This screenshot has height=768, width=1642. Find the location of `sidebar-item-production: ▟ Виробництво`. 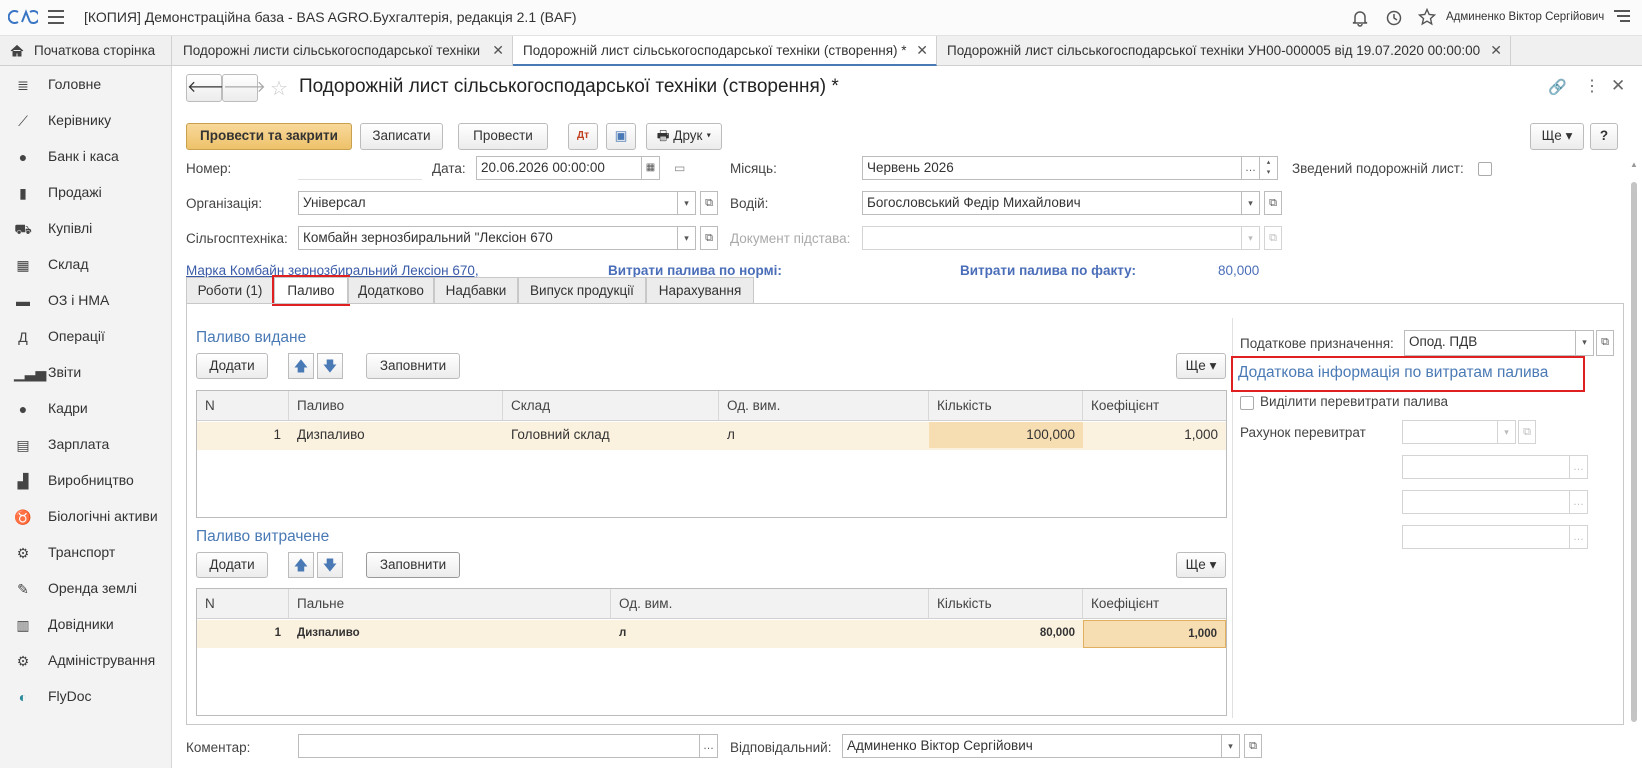

sidebar-item-production: ▟ Виробництво is located at coordinates (86, 481).